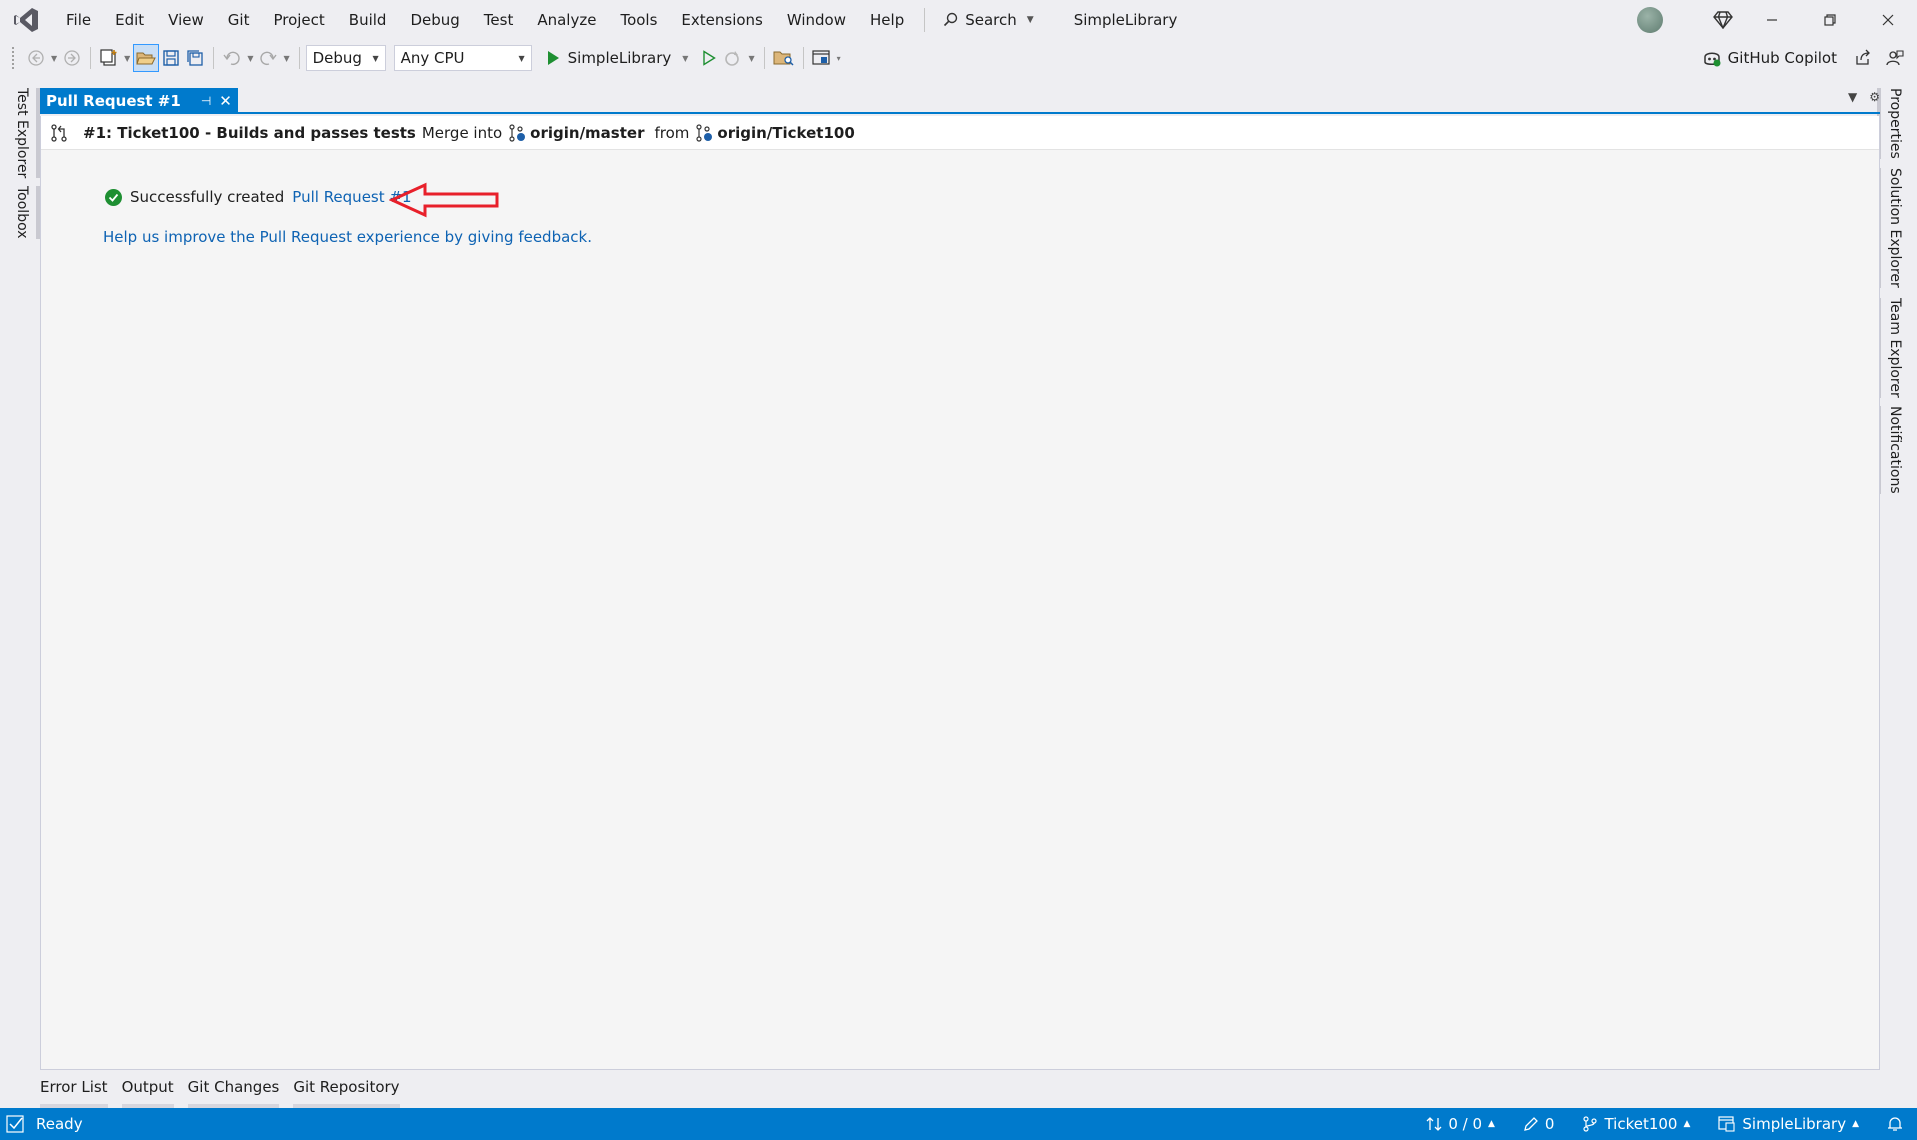 This screenshot has height=1140, width=1917. Describe the element at coordinates (1549, 1124) in the screenshot. I see `pending-edits-count: 0` at that location.